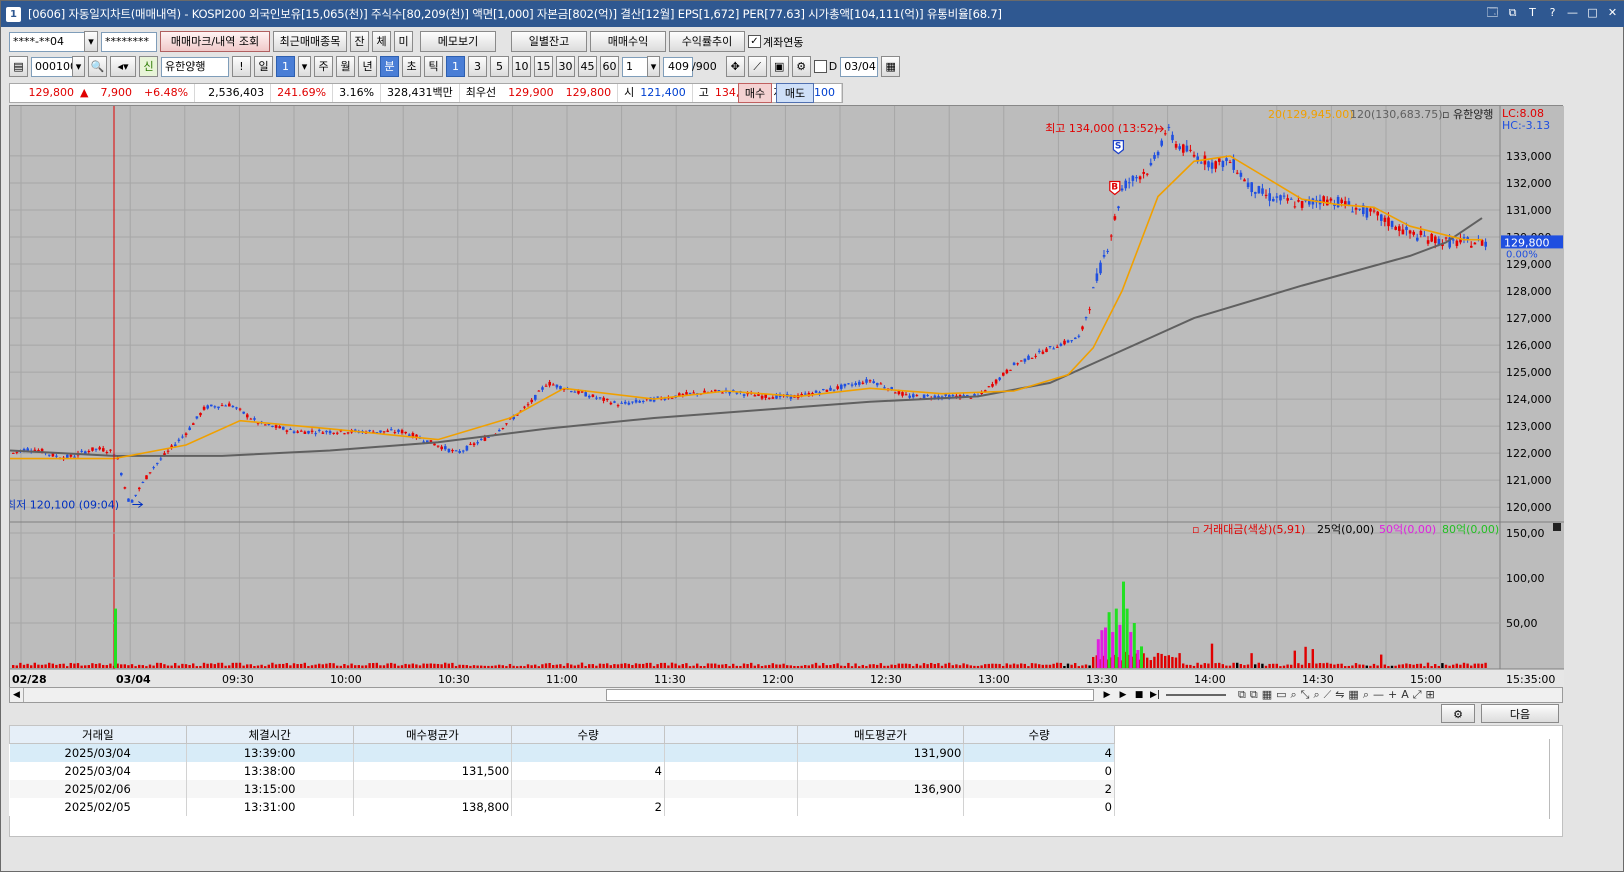 Image resolution: width=1624 pixels, height=872 pixels. What do you see at coordinates (628, 41) in the screenshot?
I see `trade-profit-button: 매매수익` at bounding box center [628, 41].